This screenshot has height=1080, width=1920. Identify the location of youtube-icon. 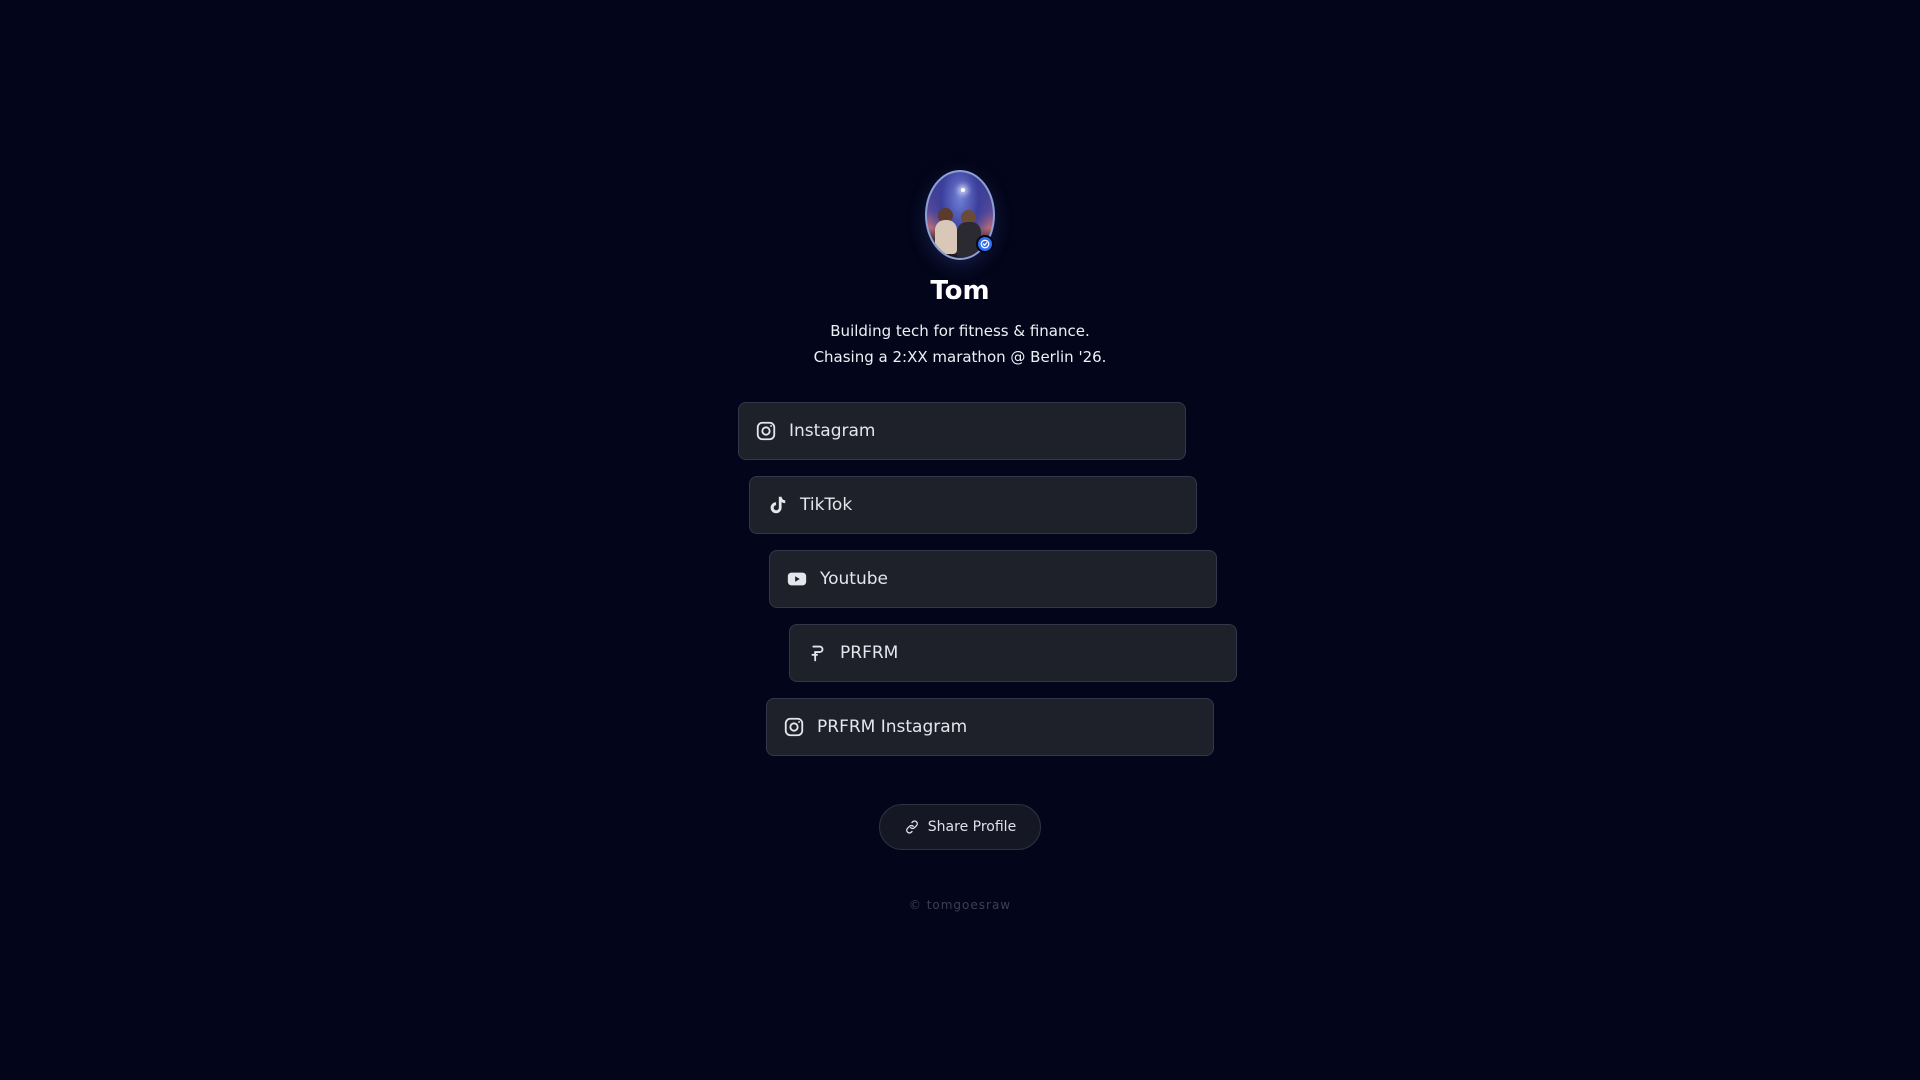
(797, 579).